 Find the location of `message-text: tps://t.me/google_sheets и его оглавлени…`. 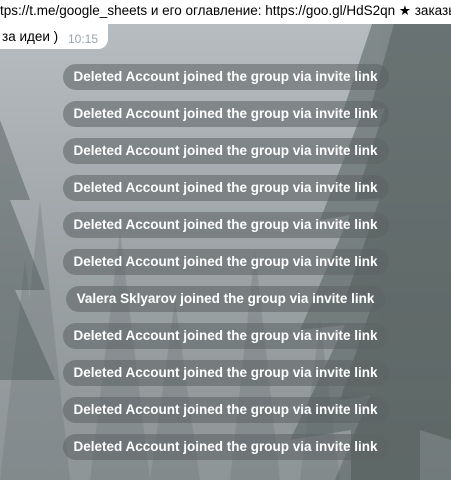

message-text: tps://t.me/google_sheets и его оглавлени… is located at coordinates (225, 10).